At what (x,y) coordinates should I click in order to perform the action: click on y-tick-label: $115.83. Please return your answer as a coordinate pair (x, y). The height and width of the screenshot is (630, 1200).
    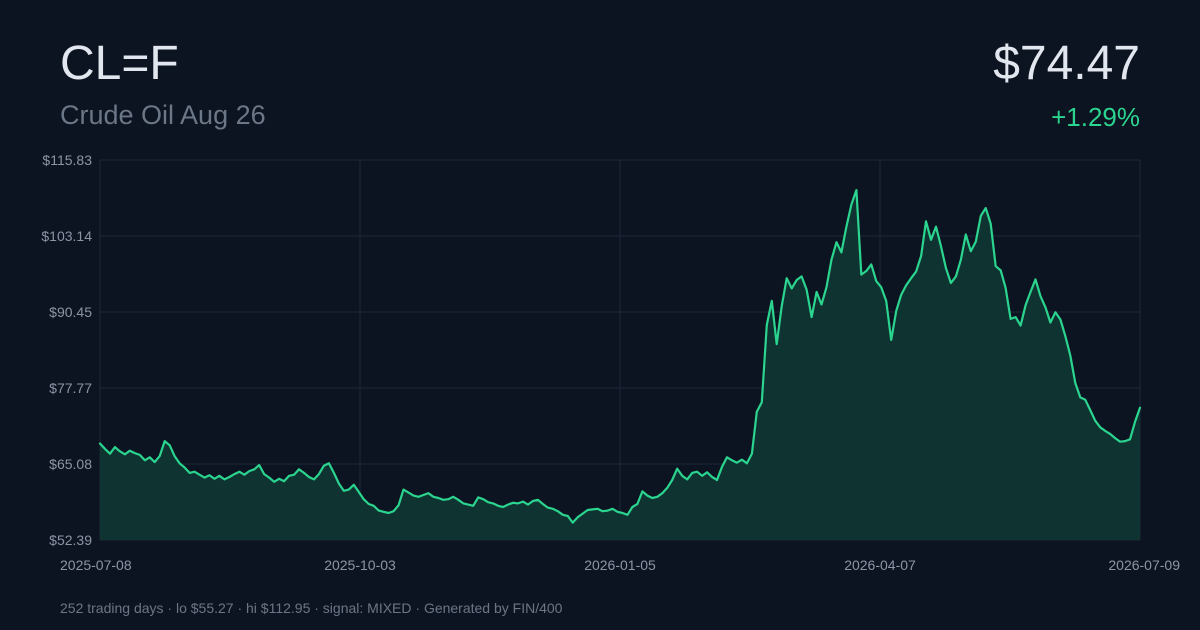
    Looking at the image, I should click on (67, 160).